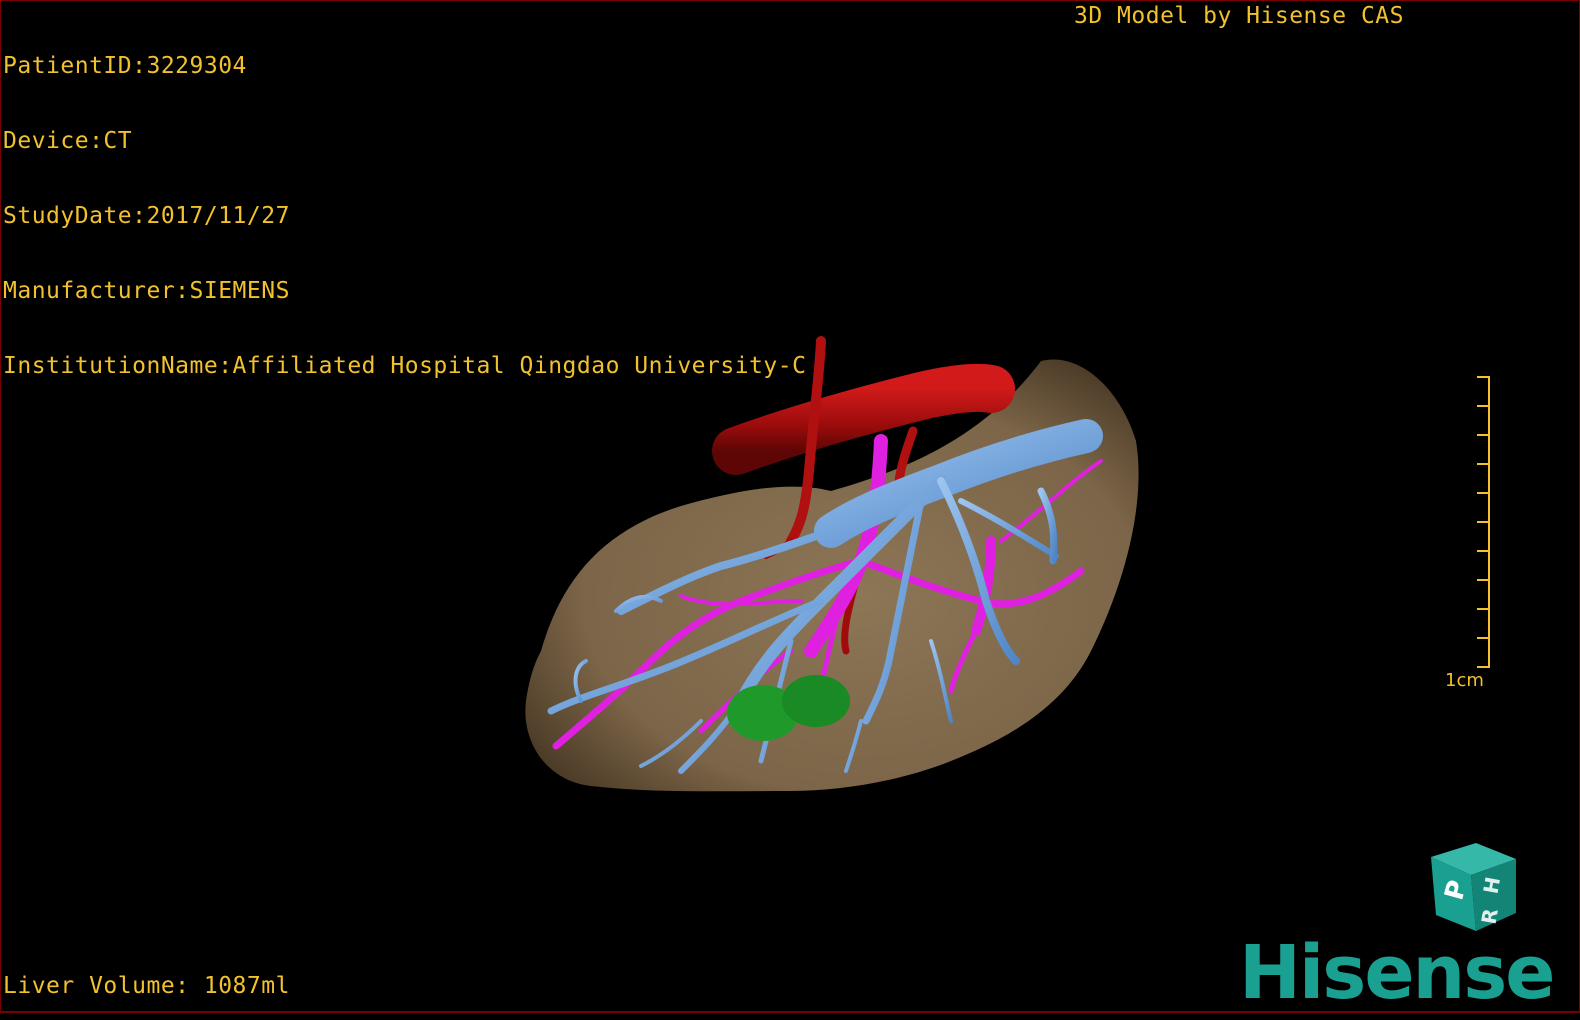 The width and height of the screenshot is (1580, 1020). What do you see at coordinates (1471, 885) in the screenshot?
I see `orientation-cube-icon: P H R` at bounding box center [1471, 885].